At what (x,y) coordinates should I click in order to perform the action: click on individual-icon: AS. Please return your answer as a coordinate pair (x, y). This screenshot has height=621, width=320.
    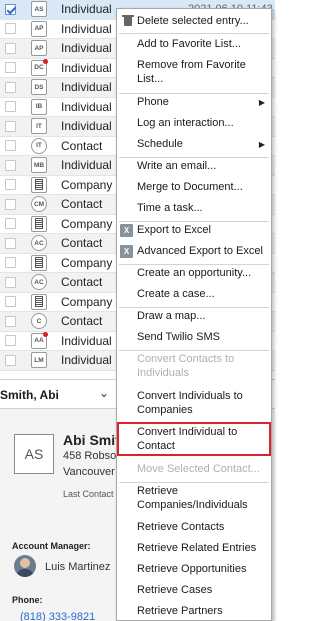
    Looking at the image, I should click on (39, 9).